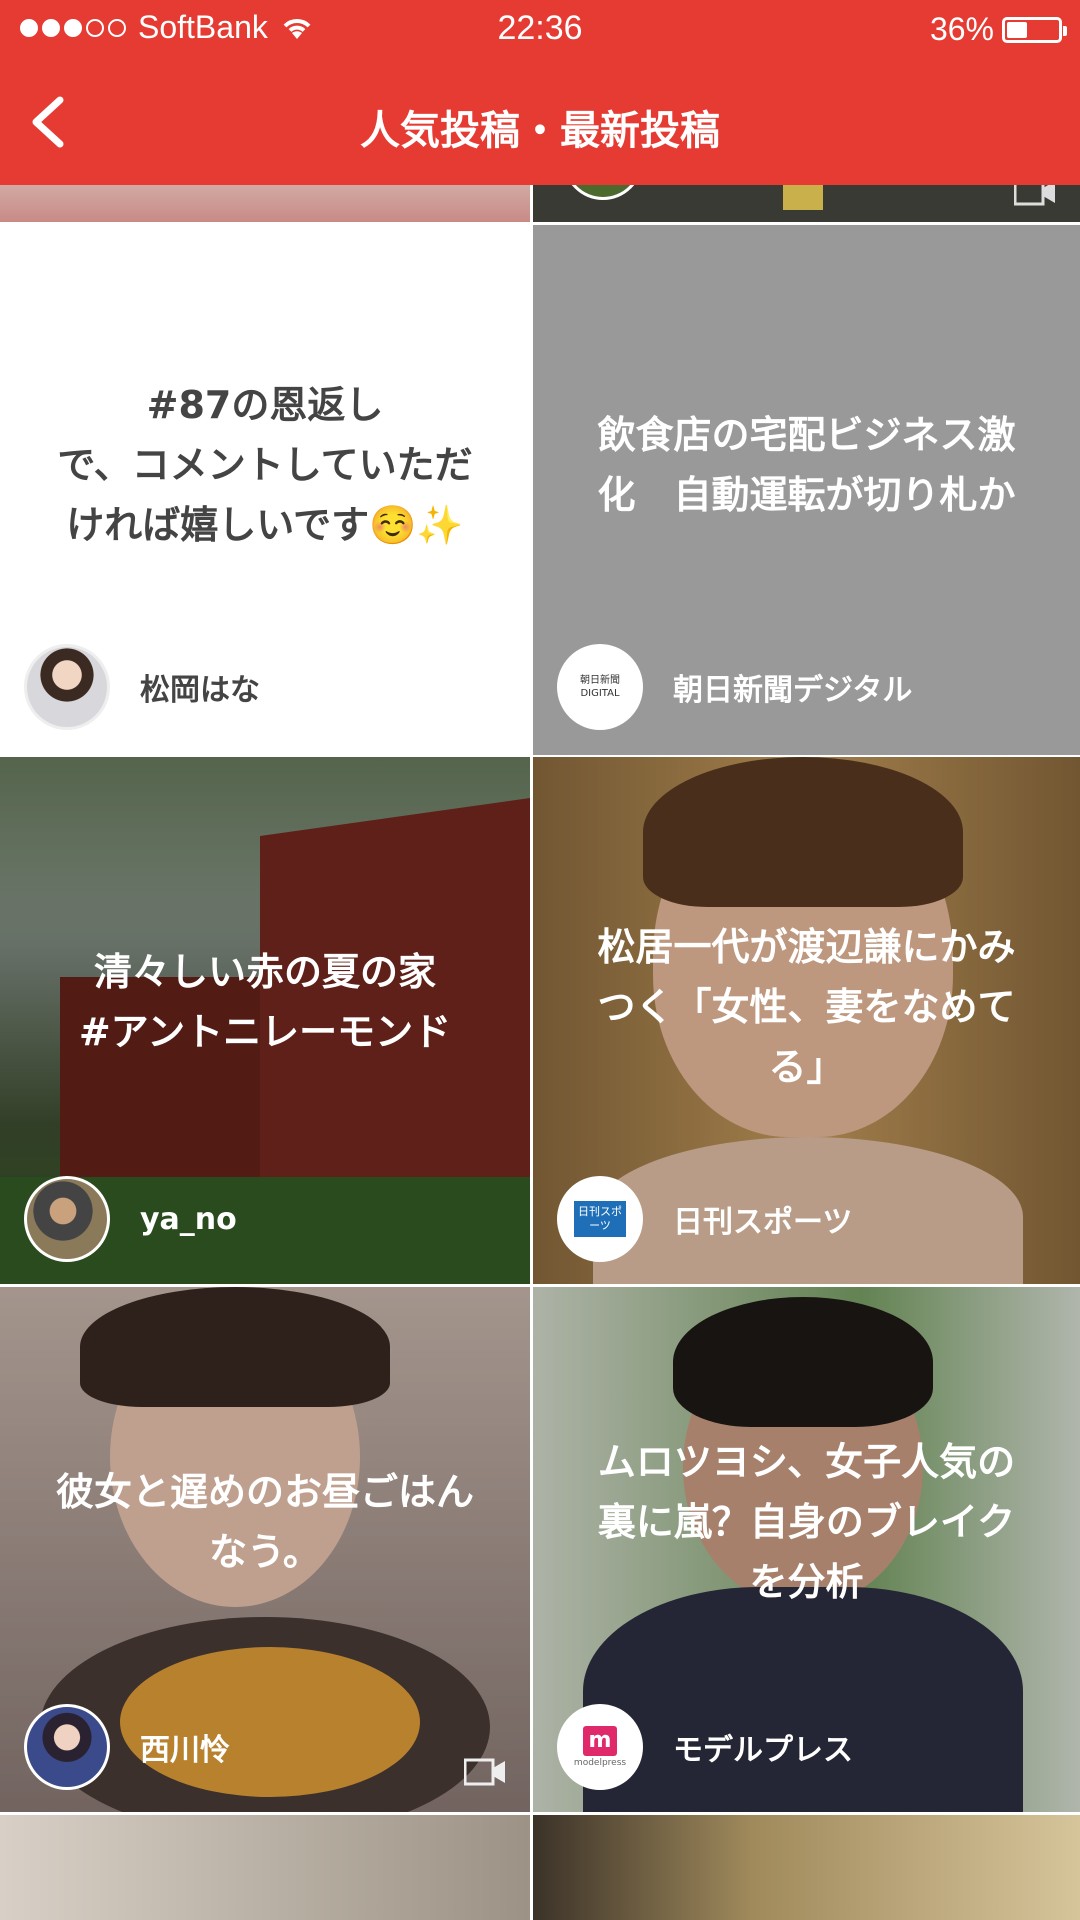 The image size is (1080, 1920). I want to click on post-tile: 清々しい赤の夏の家 #アントニレーモンド ya_no, so click(265, 1020).